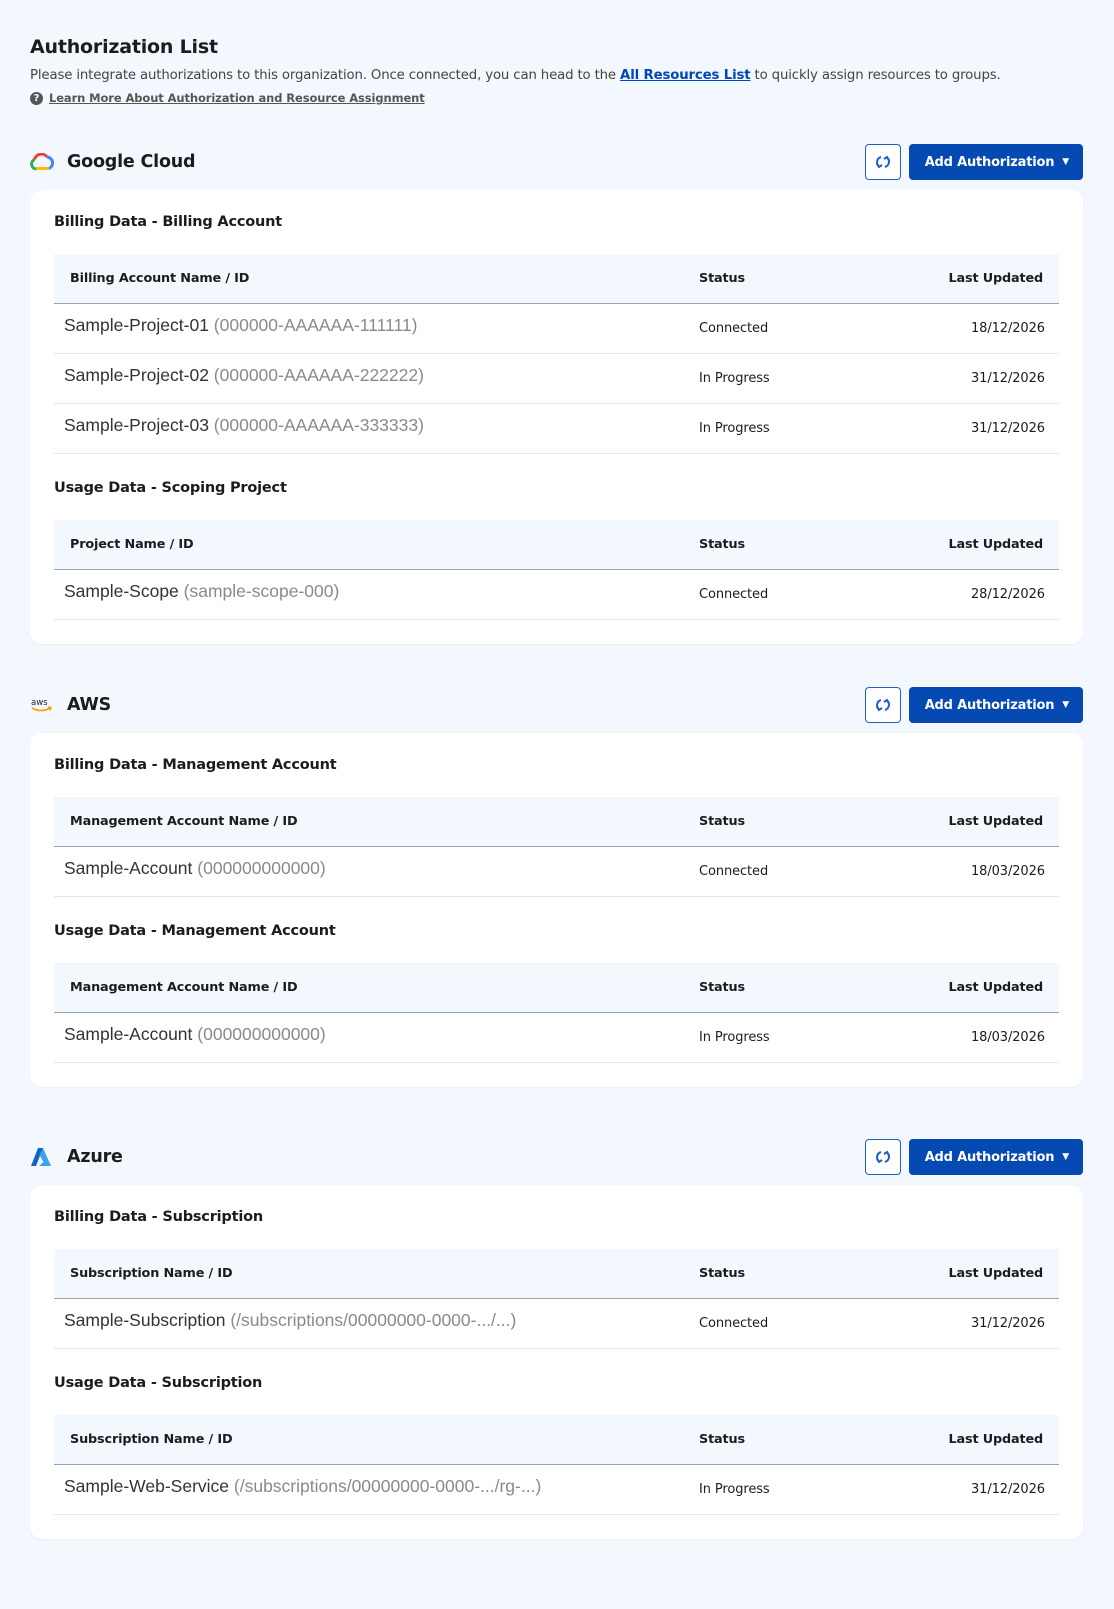 The image size is (1114, 1609). Describe the element at coordinates (168, 222) in the screenshot. I see `section-title: Billing Data - Billing Account` at that location.